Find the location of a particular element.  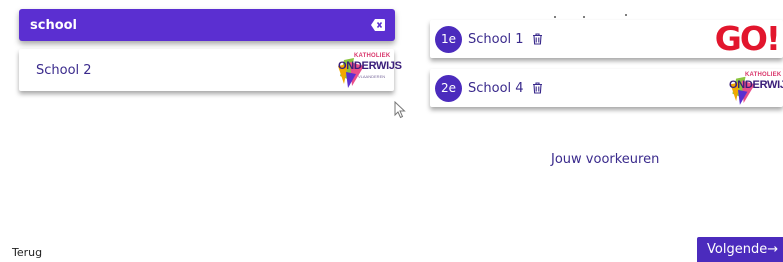

preferences-title: Jouw voorkeuren is located at coordinates (605, 159).